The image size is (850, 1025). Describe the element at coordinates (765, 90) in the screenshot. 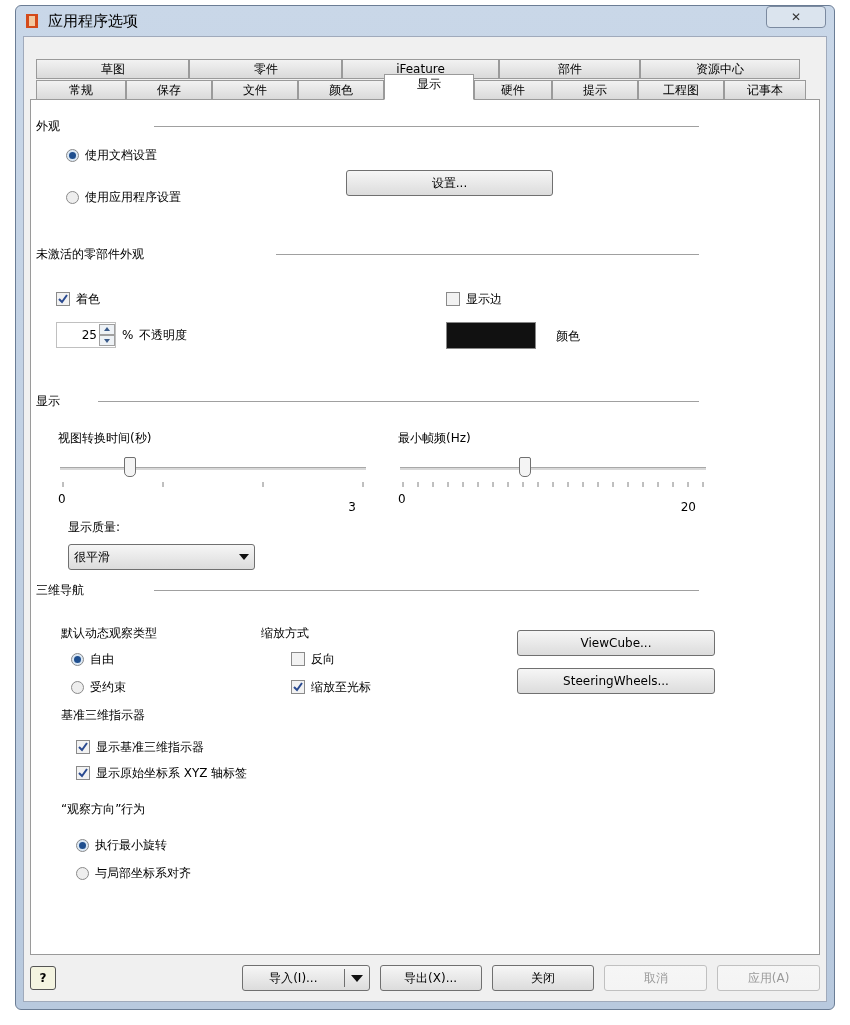

I see `tab: 记事本` at that location.